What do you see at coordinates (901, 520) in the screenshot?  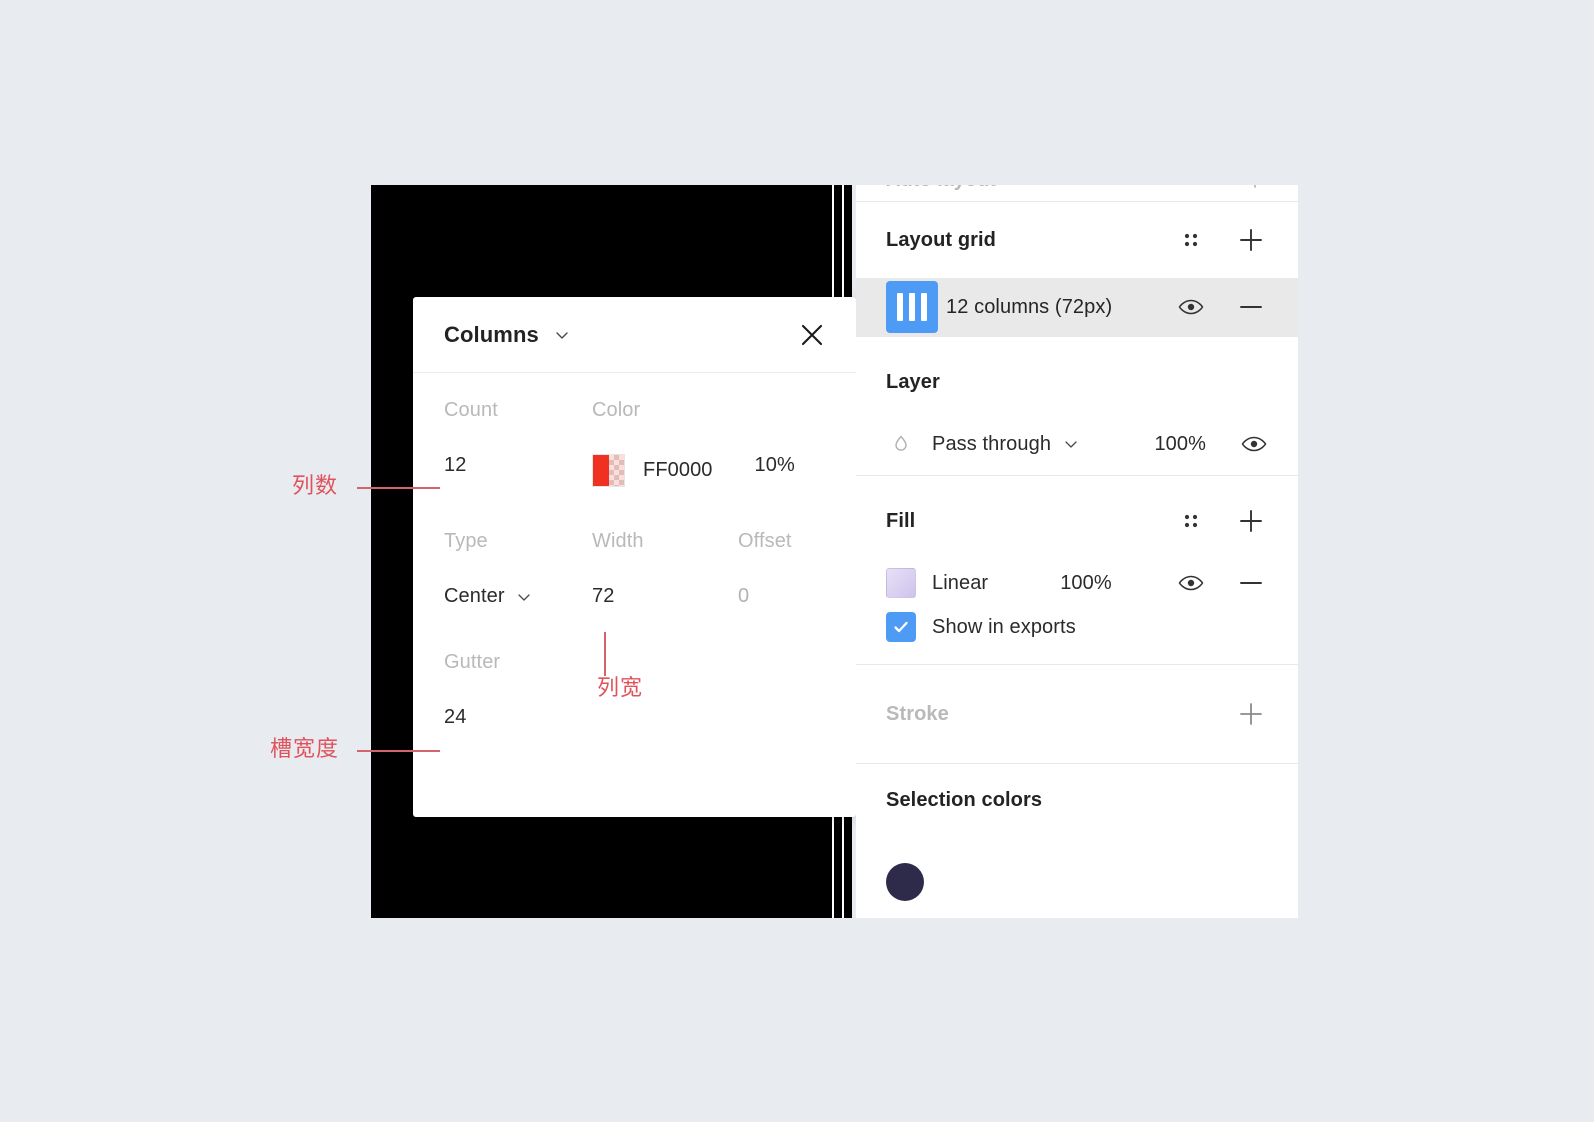 I see `fill-title: Fill` at bounding box center [901, 520].